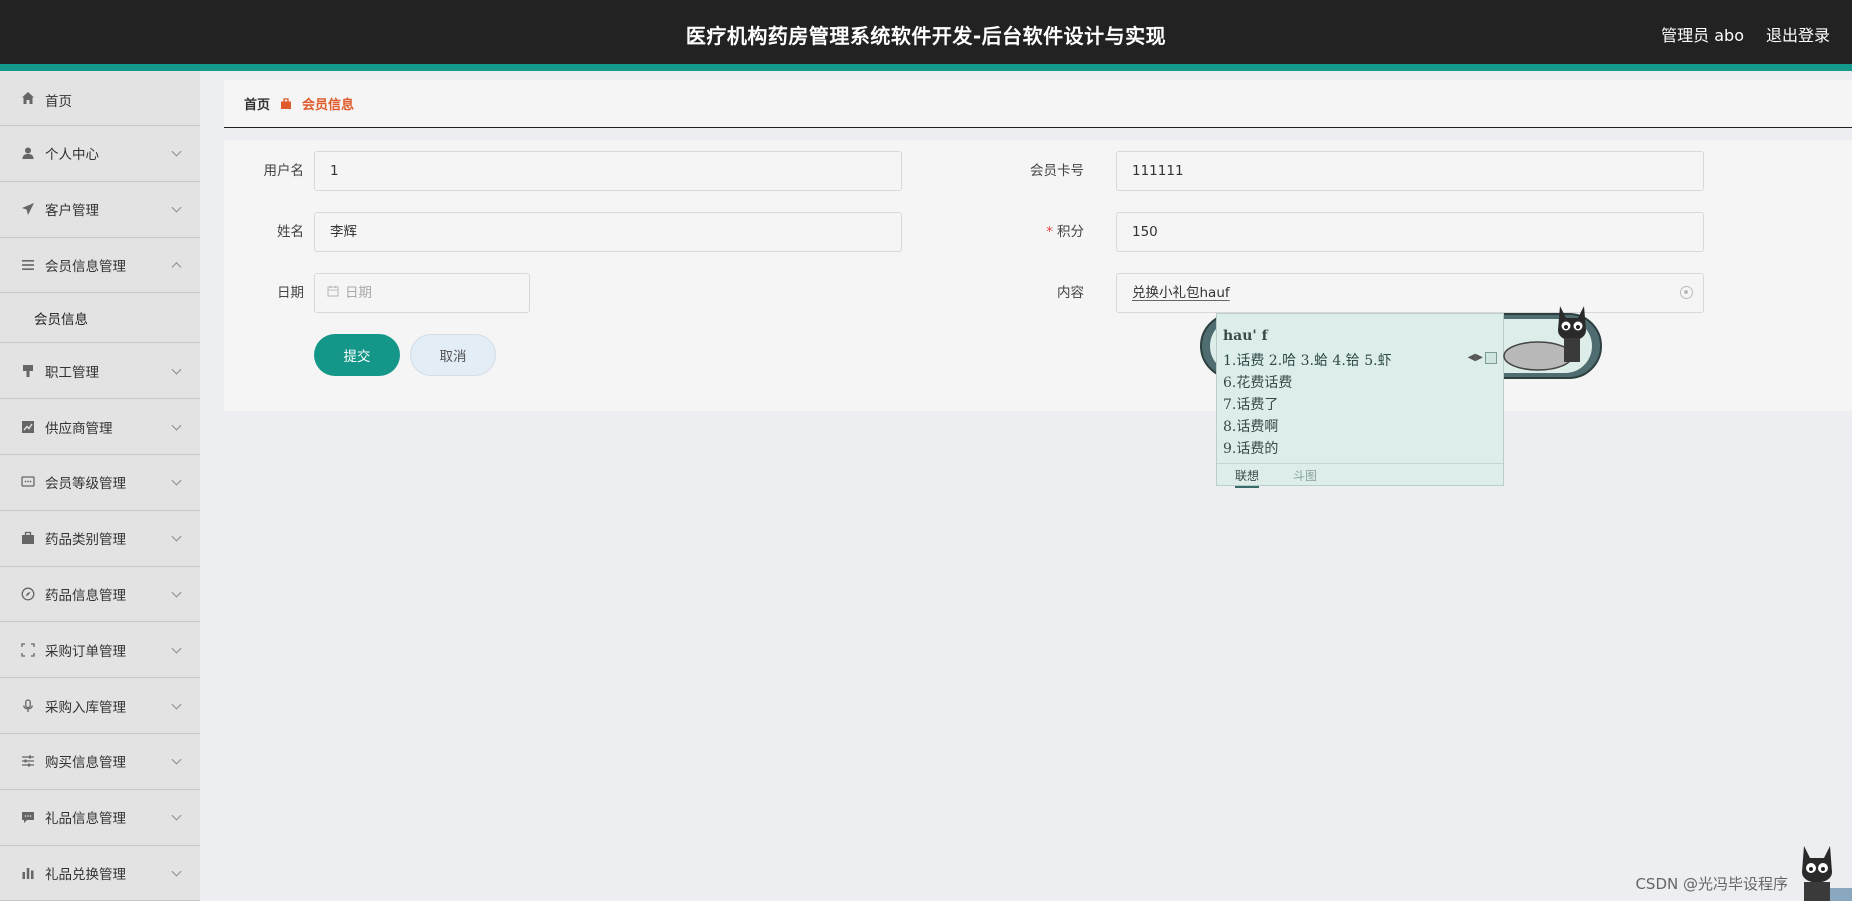  I want to click on ime-composition: hau' f, so click(1245, 336).